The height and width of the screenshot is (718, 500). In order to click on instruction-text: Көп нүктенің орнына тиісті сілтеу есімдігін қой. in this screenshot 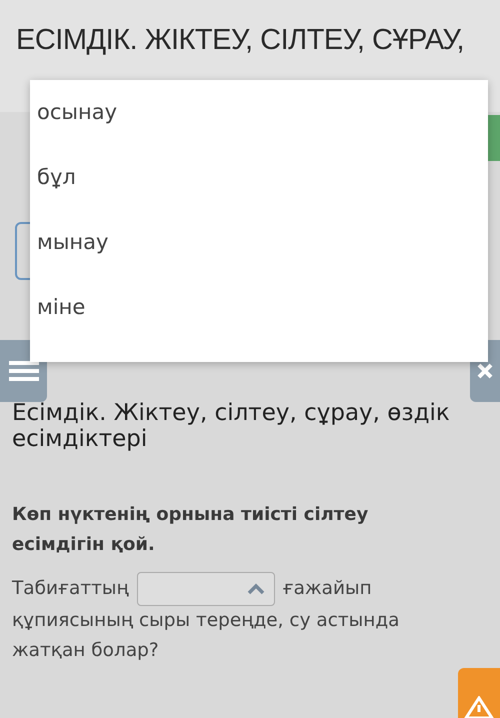, I will do `click(191, 530)`.